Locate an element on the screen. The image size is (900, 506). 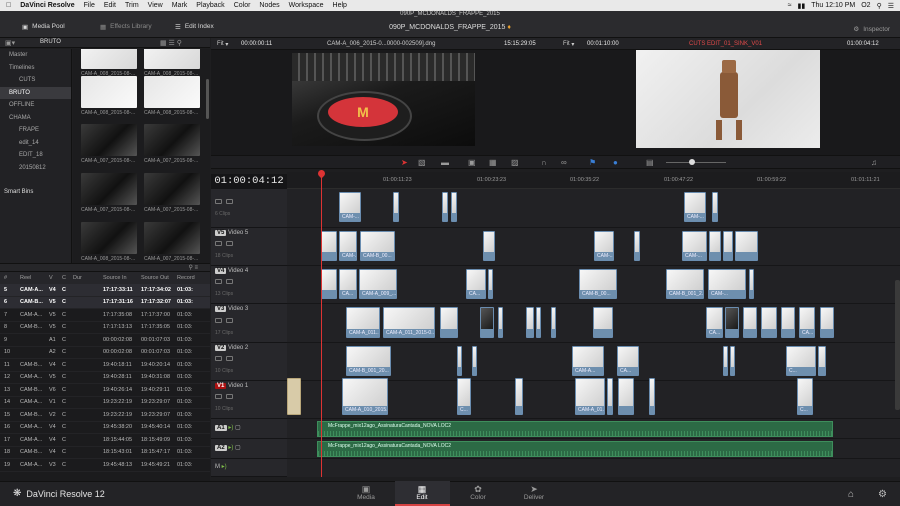
col-dur: Dur is located at coordinates (88, 278).